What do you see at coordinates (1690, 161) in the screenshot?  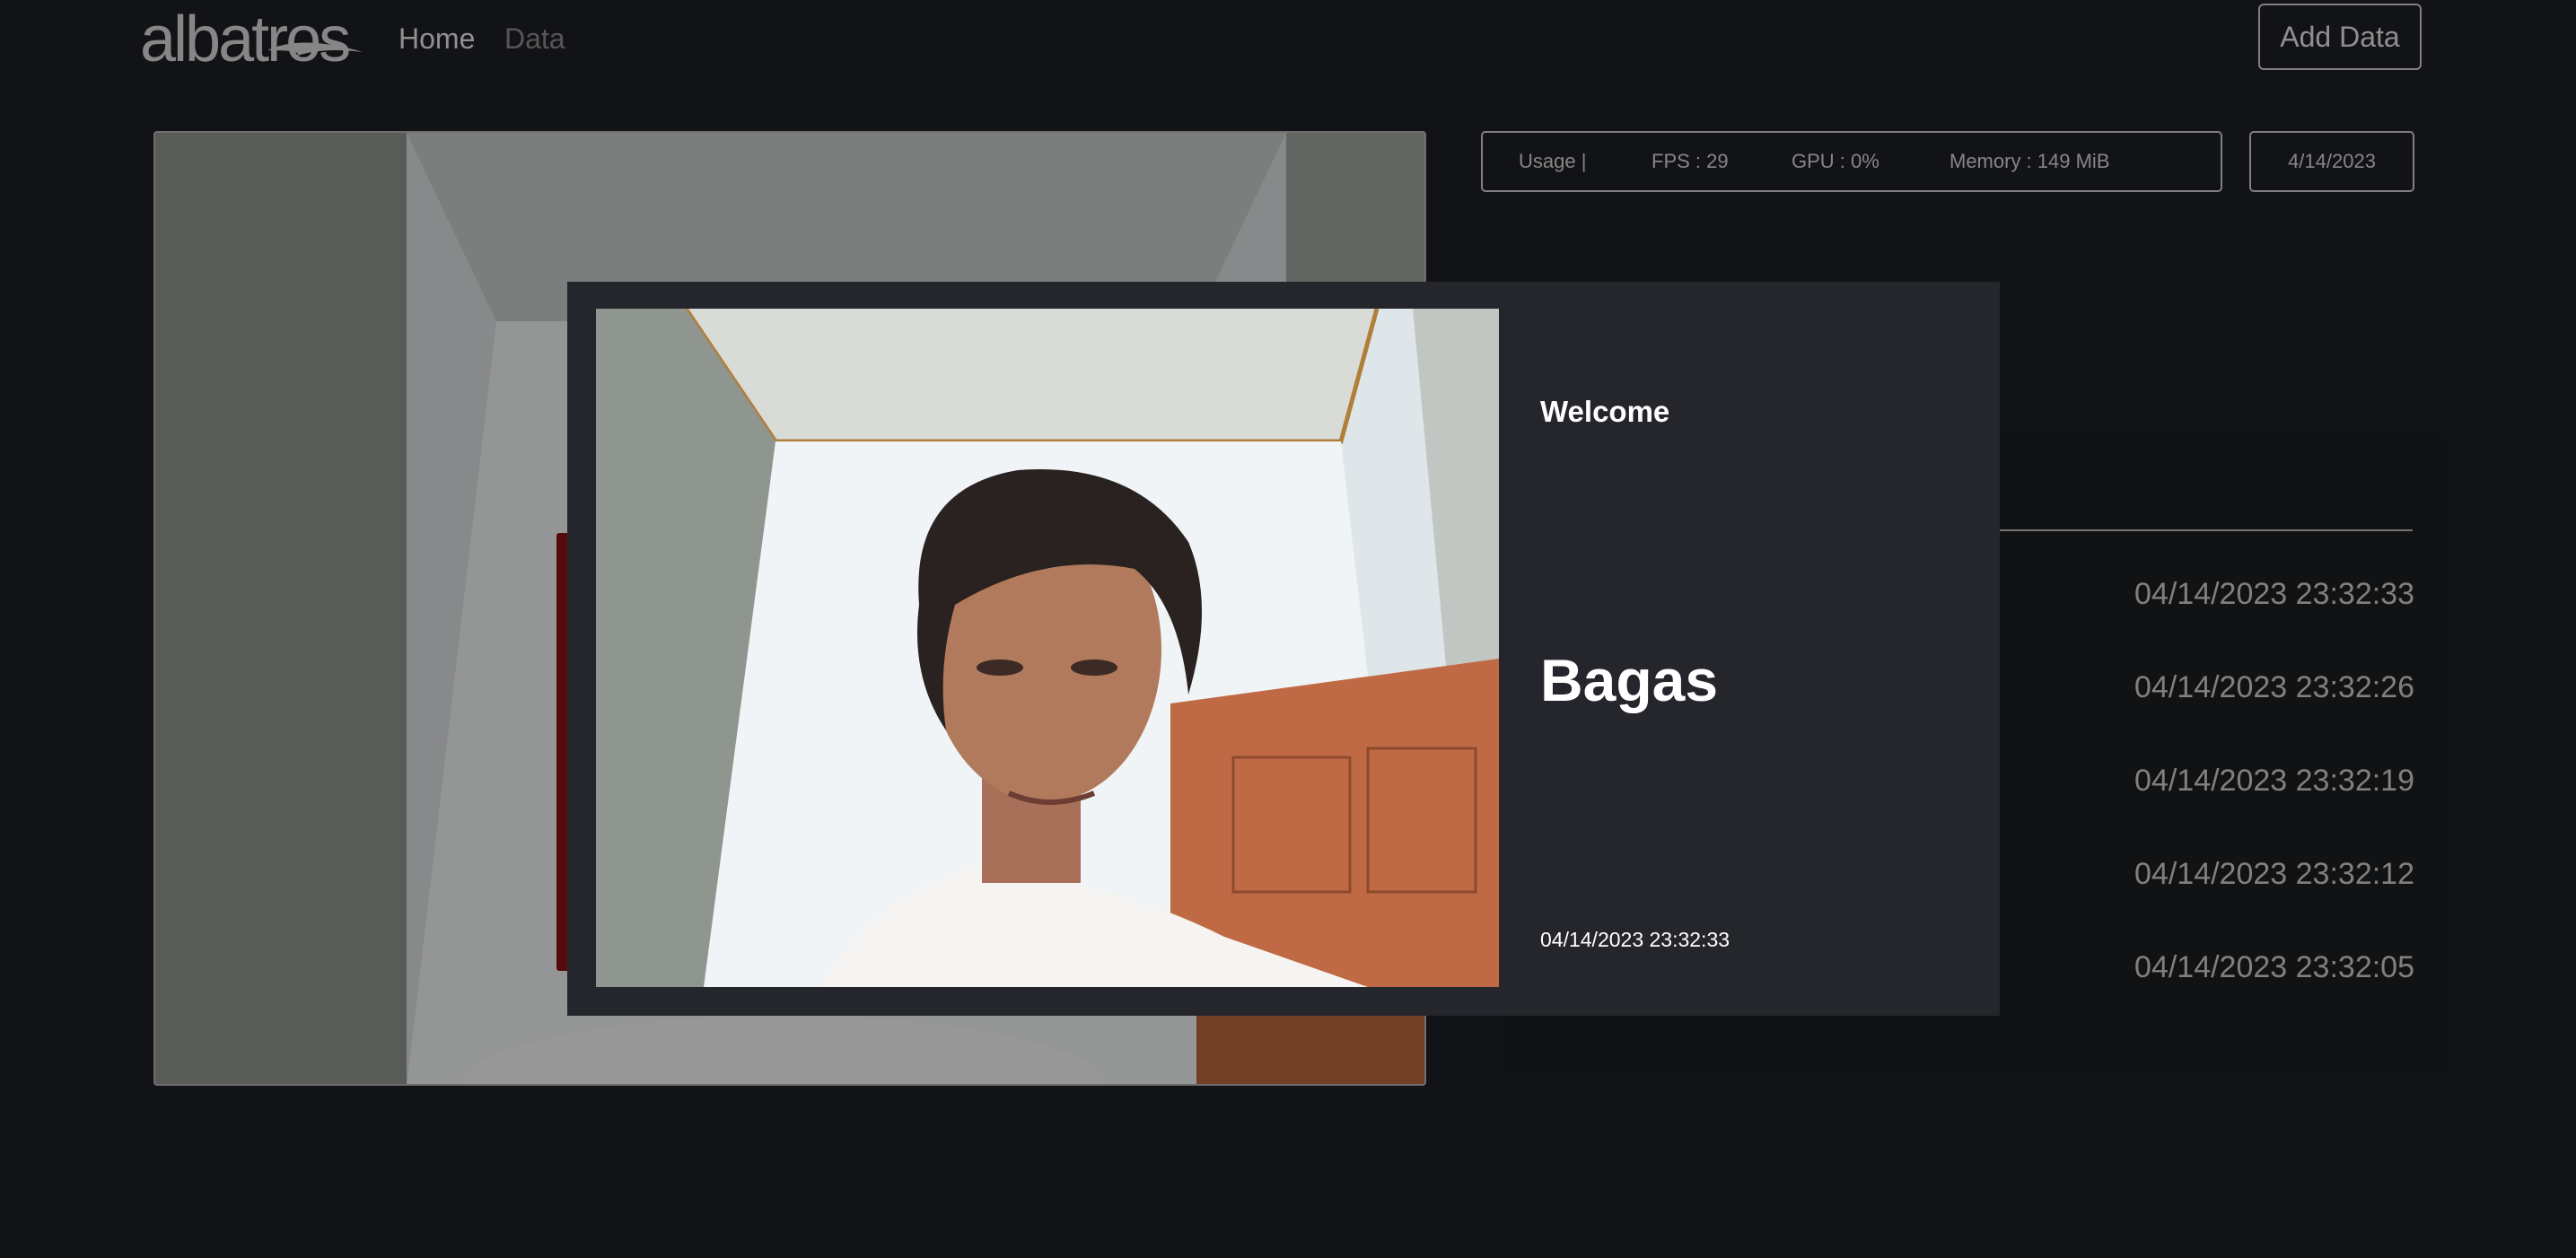 I see `fps-value: FPS : 29` at bounding box center [1690, 161].